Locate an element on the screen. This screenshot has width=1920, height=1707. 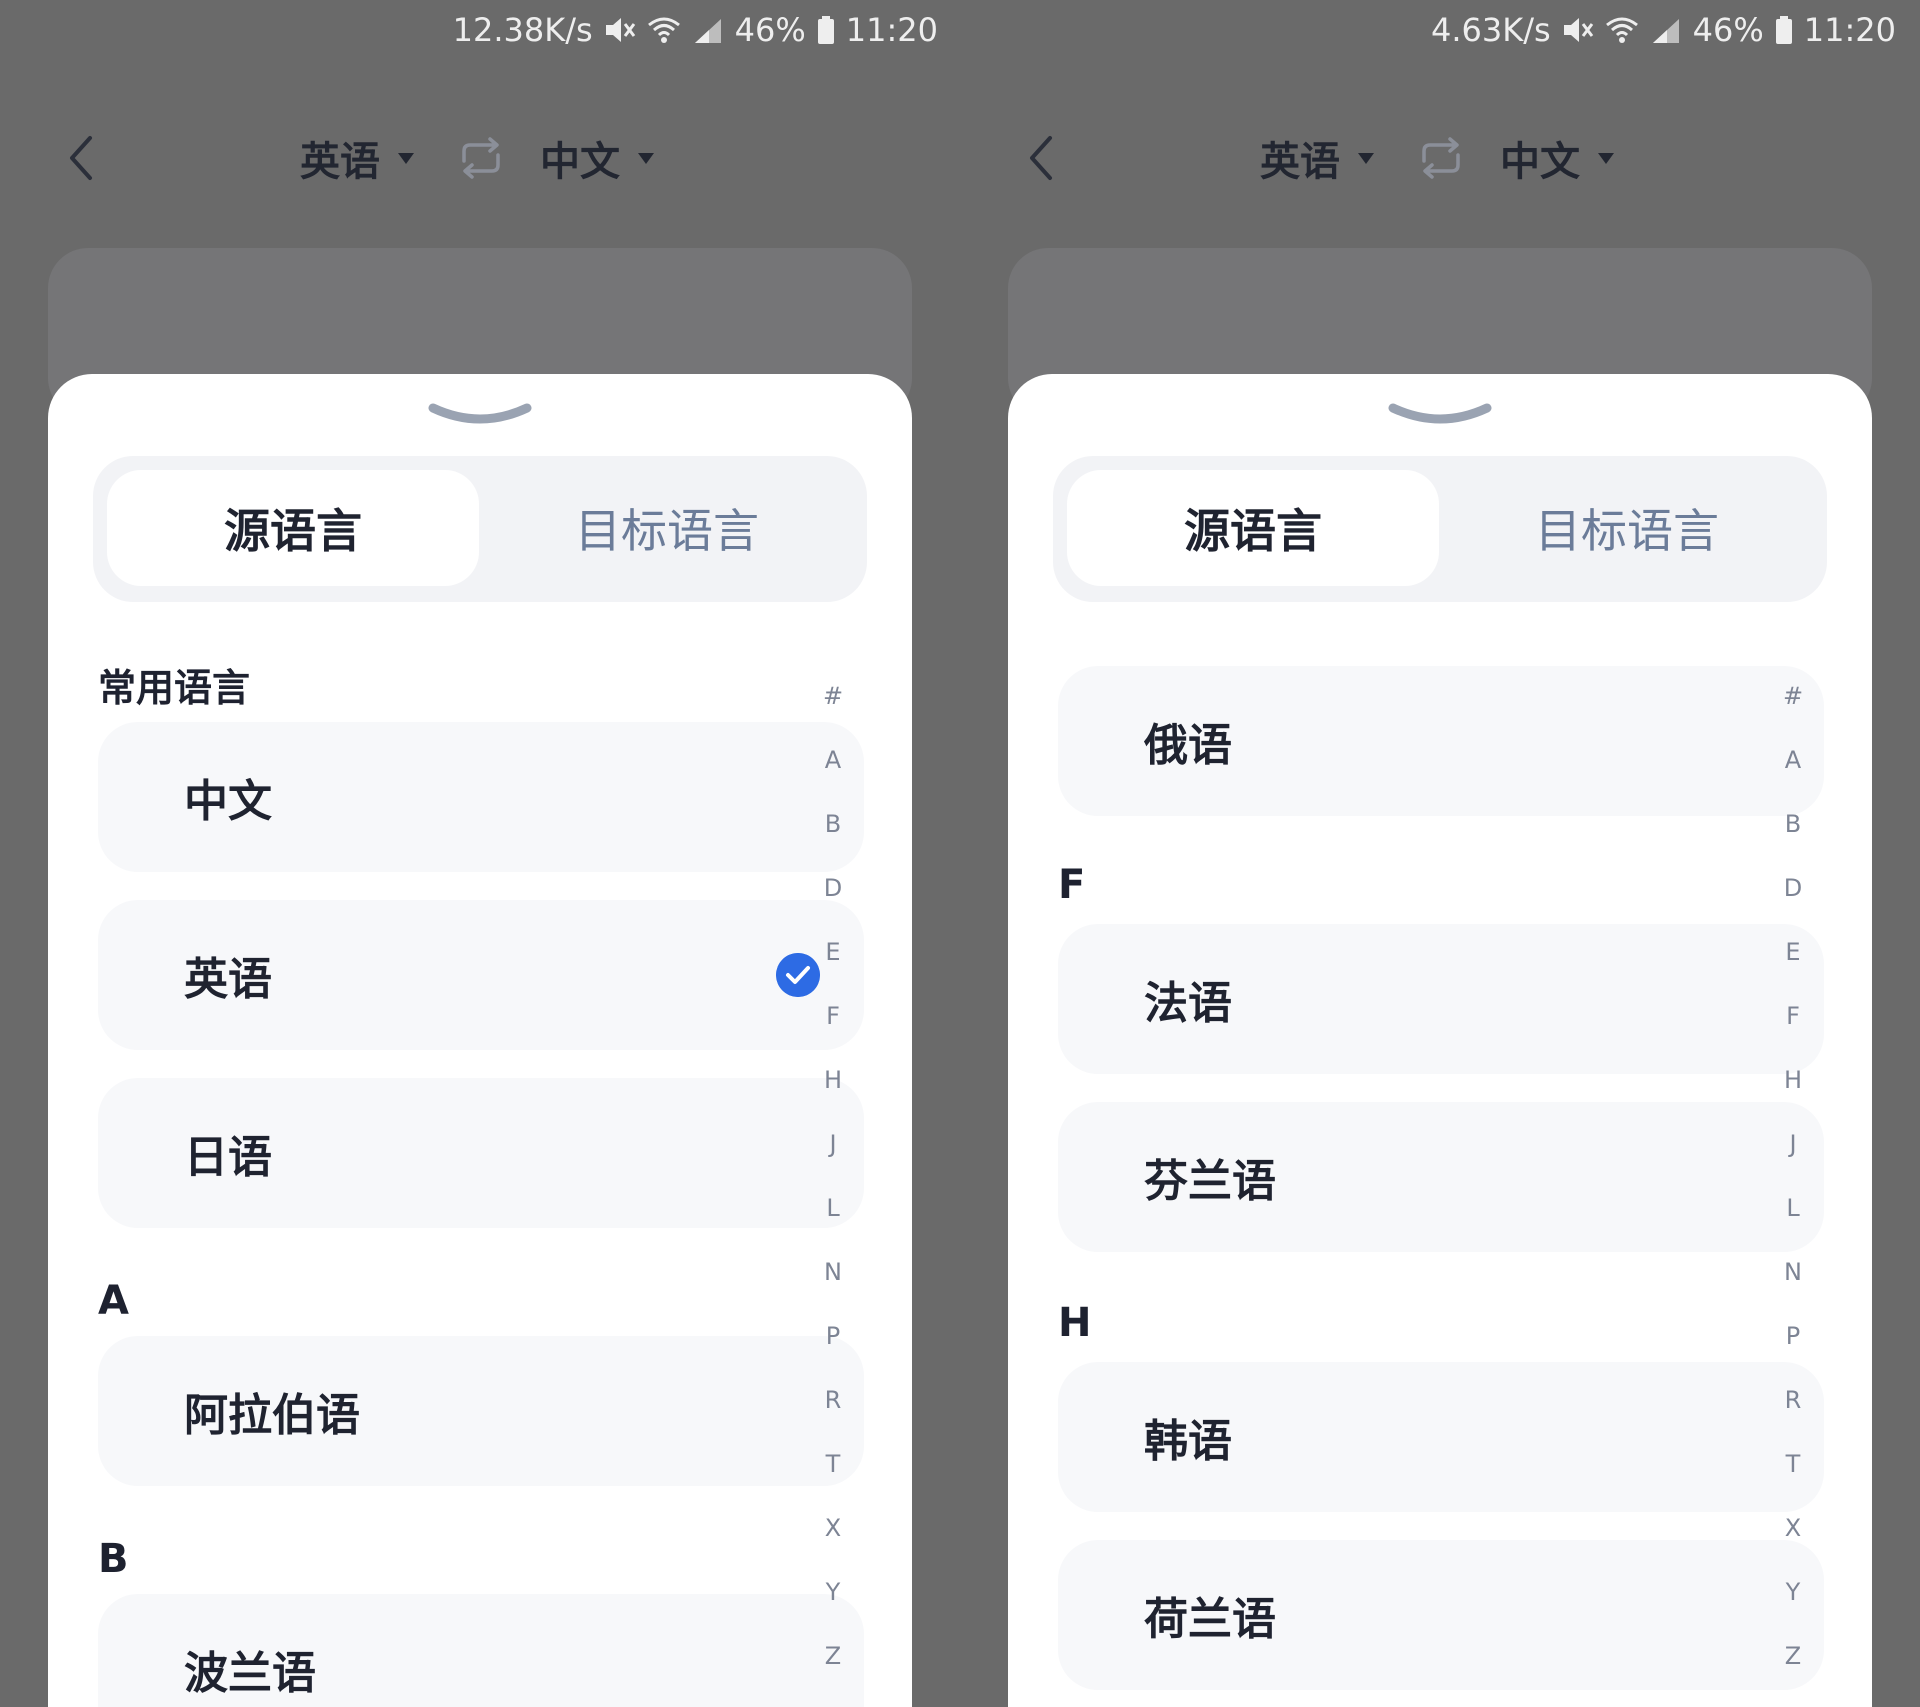
section-letter: H is located at coordinates (1075, 1323).